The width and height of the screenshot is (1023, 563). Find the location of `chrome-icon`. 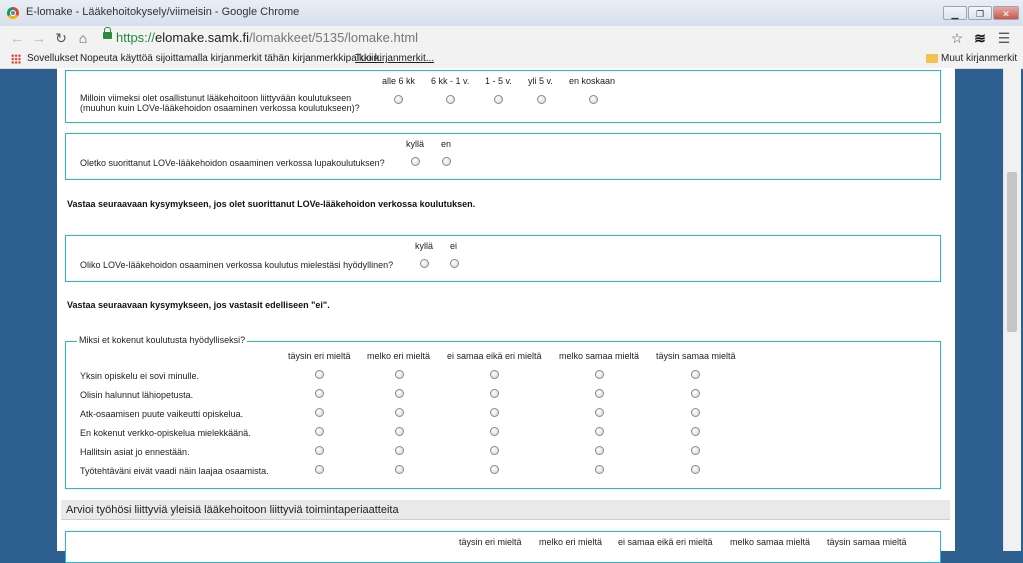

chrome-icon is located at coordinates (13, 13).